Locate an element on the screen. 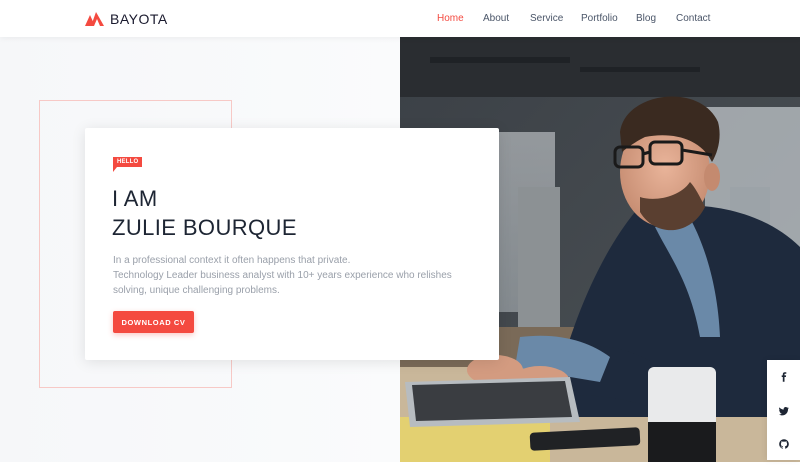 Image resolution: width=800 pixels, height=470 pixels. social-link-twitter is located at coordinates (783, 410).